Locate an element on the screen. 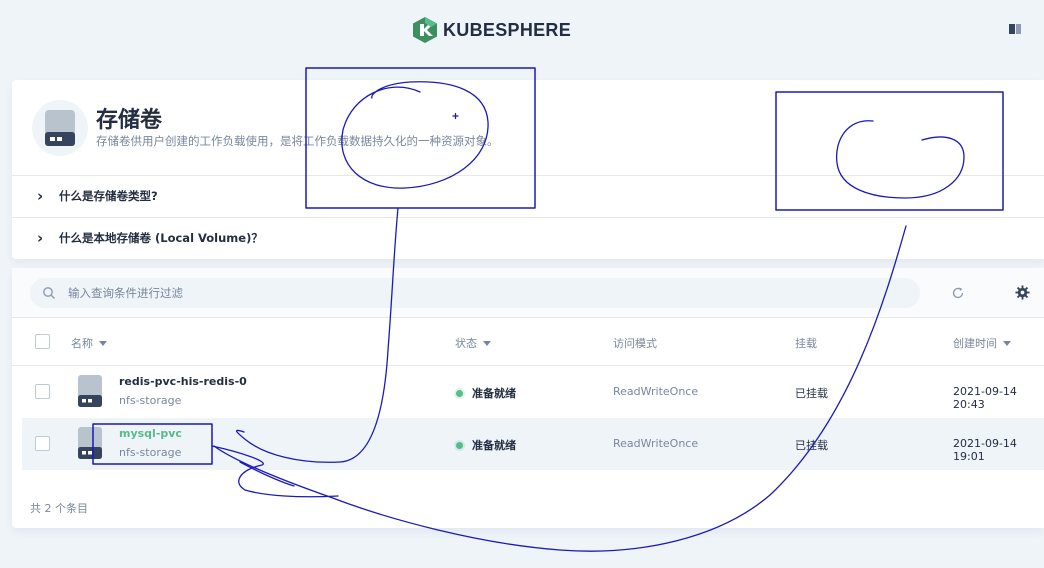 This screenshot has height=568, width=1044. refresh-icon is located at coordinates (958, 293).